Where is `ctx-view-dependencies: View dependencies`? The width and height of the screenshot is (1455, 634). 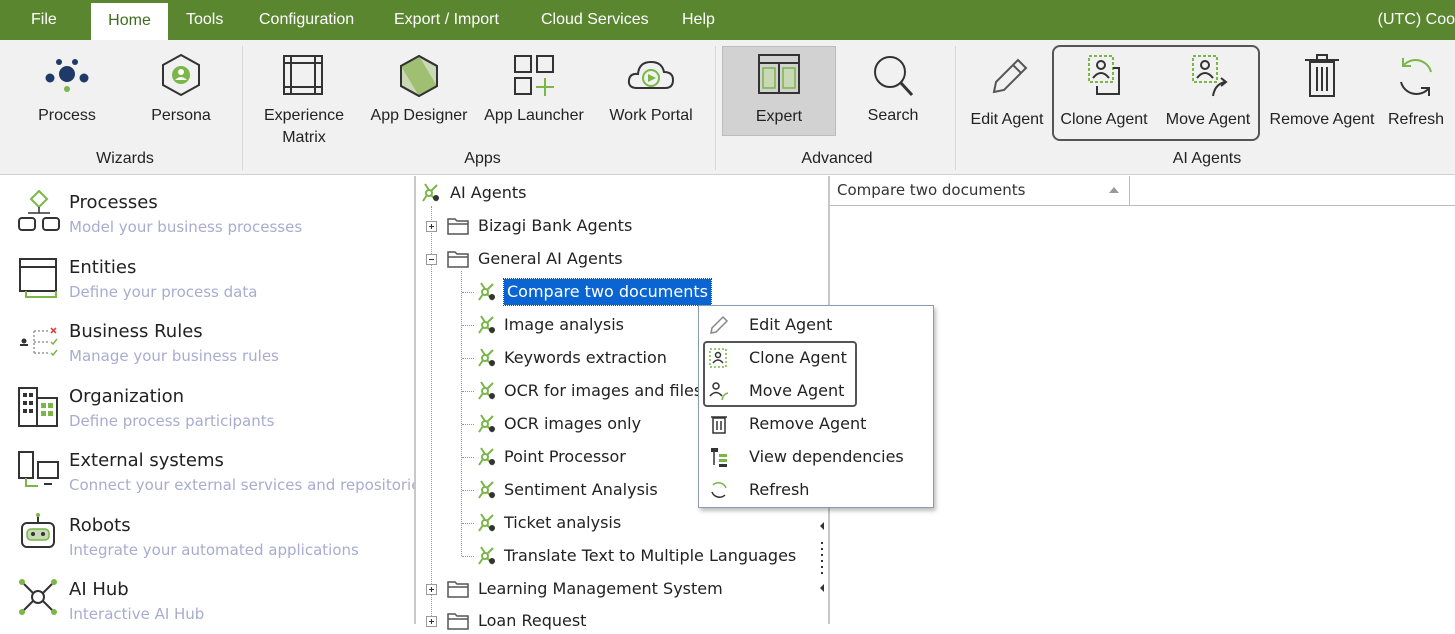 ctx-view-dependencies: View dependencies is located at coordinates (816, 456).